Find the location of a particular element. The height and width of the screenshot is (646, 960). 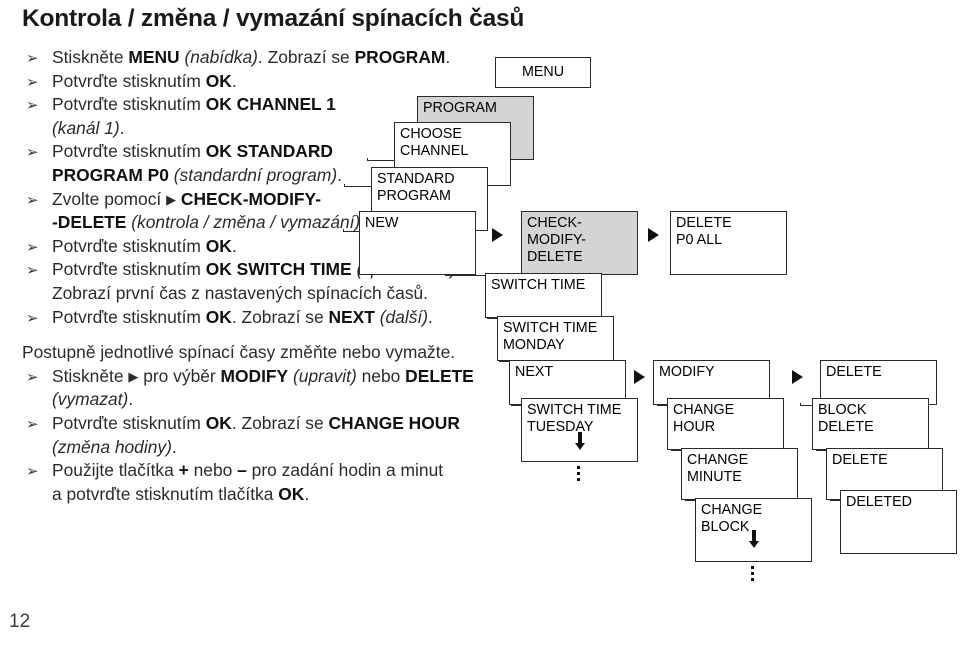

instruction-line: (změna hodiny). is located at coordinates (114, 446).